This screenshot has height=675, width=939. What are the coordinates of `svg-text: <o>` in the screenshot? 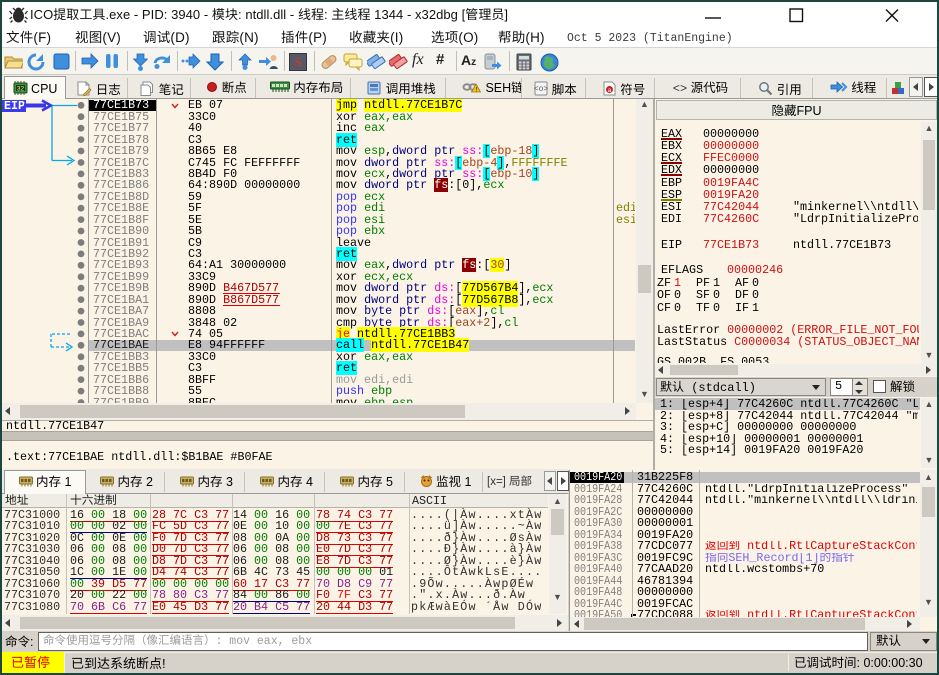 It's located at (541, 89).